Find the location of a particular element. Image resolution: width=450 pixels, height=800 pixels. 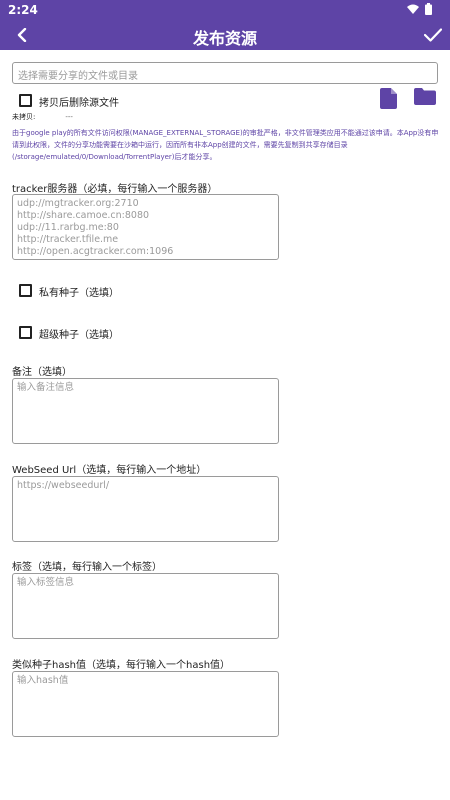

select-folder-button is located at coordinates (425, 98).